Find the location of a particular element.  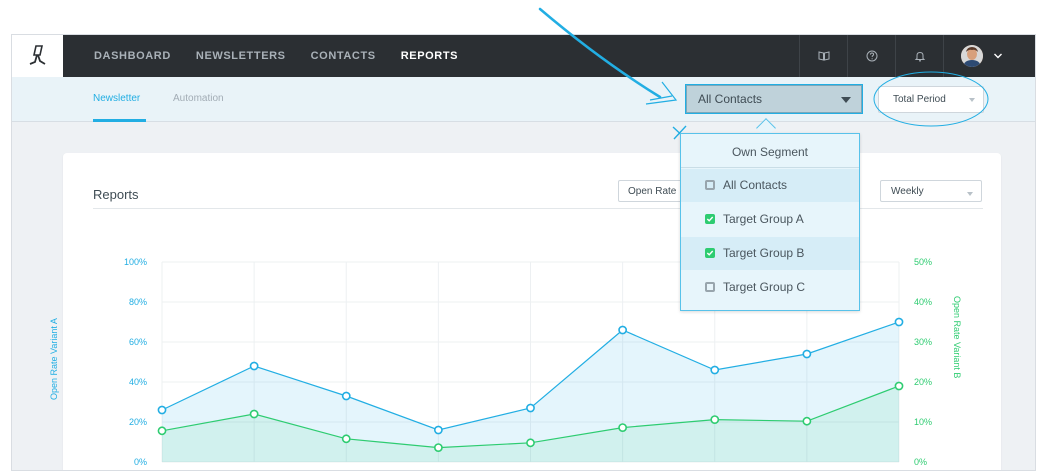

dropdown-item-label: All Contacts is located at coordinates (755, 185).